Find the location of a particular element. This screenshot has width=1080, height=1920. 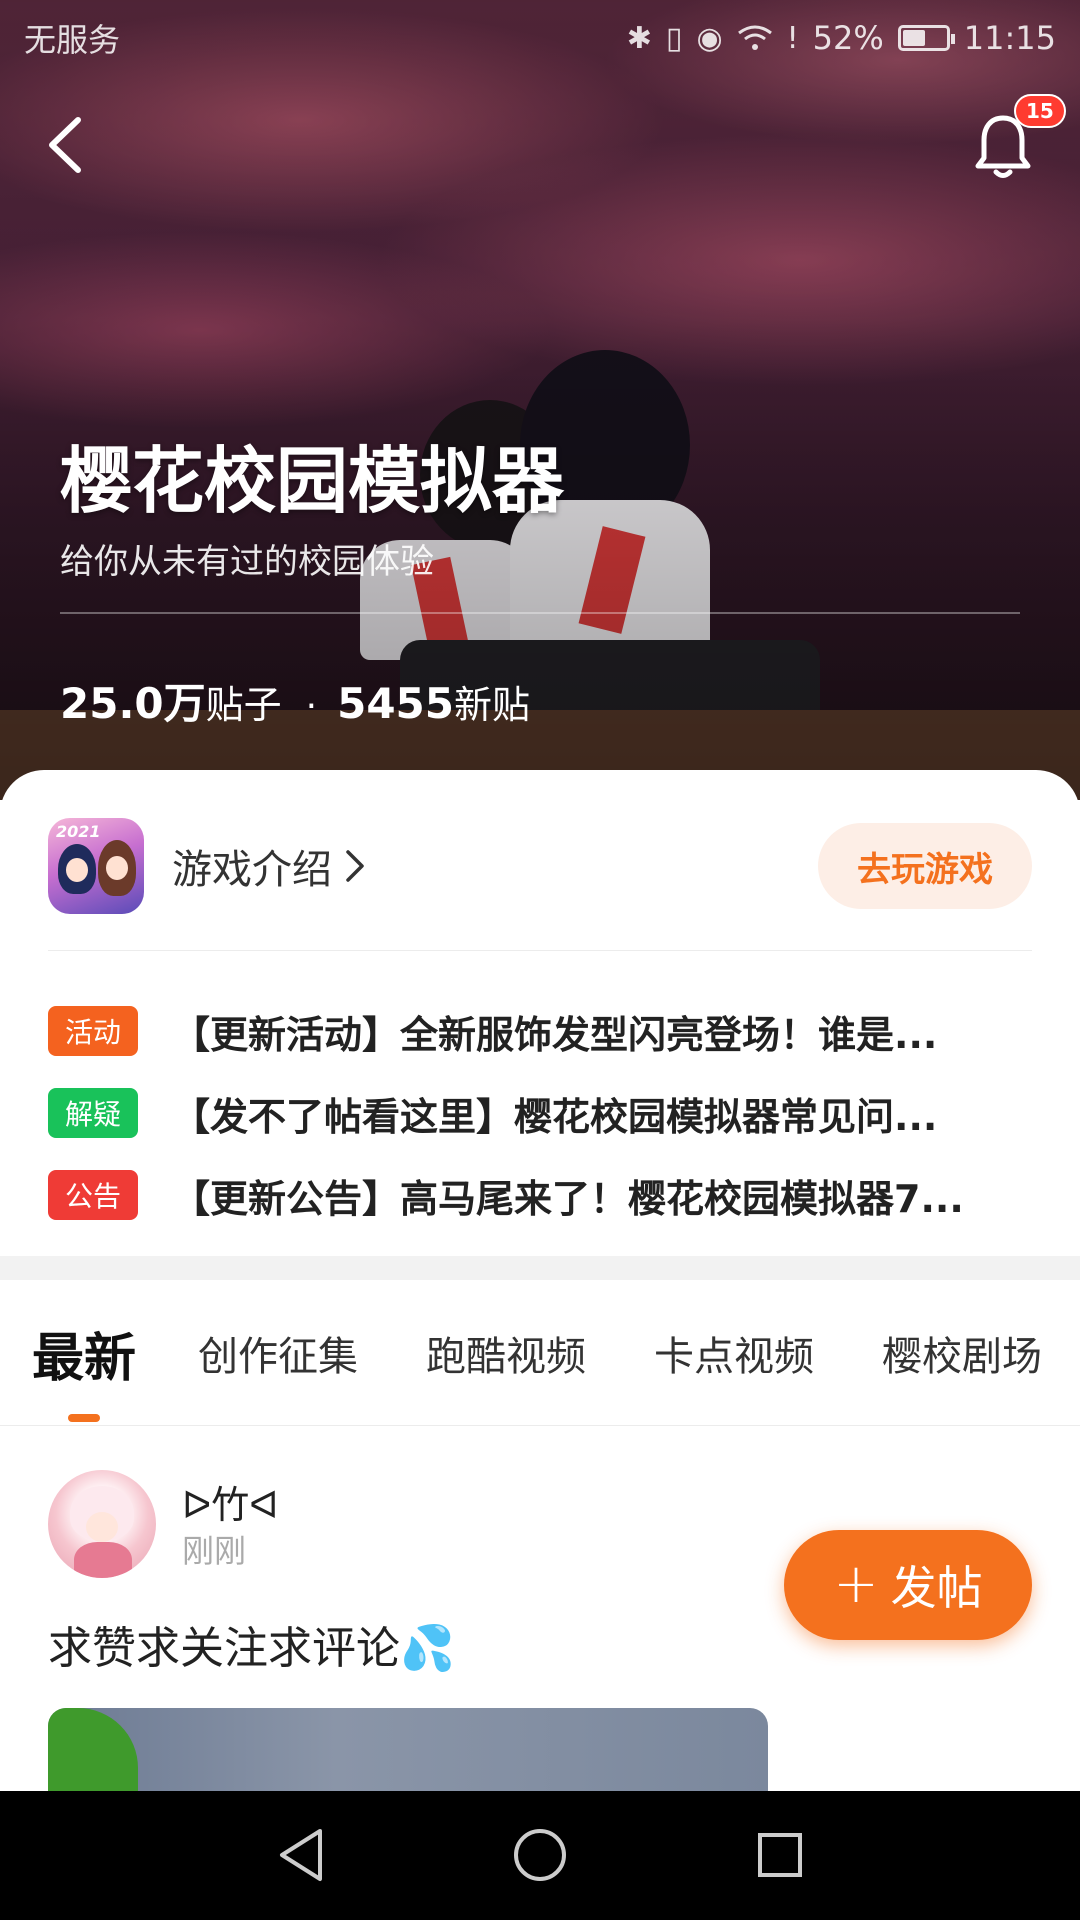

posts-label: 贴子 is located at coordinates (243, 705).